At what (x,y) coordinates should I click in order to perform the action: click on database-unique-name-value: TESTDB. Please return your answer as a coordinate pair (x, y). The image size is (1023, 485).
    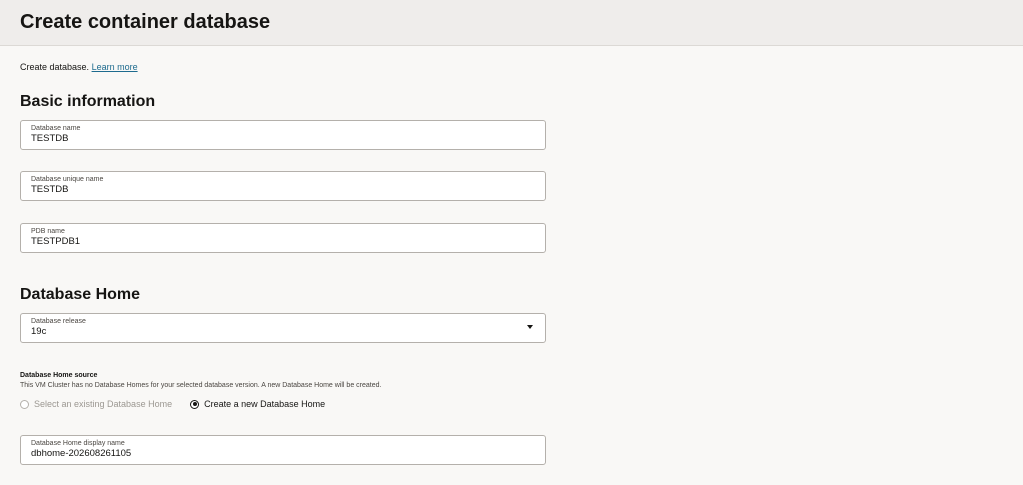
    Looking at the image, I should click on (283, 190).